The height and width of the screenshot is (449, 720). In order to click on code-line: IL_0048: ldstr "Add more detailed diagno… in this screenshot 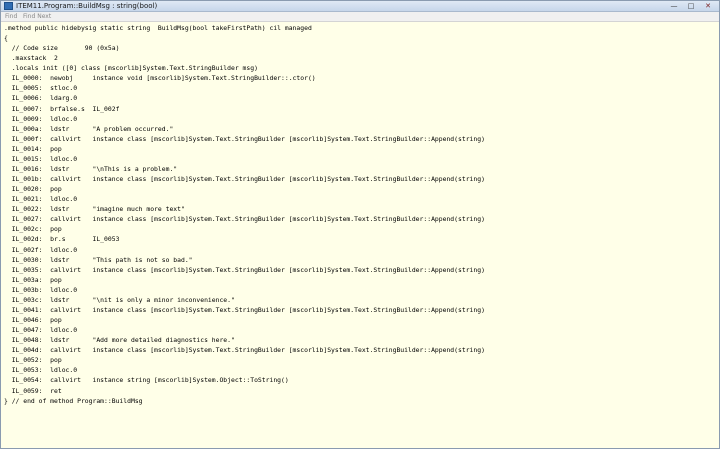, I will do `click(119, 340)`.